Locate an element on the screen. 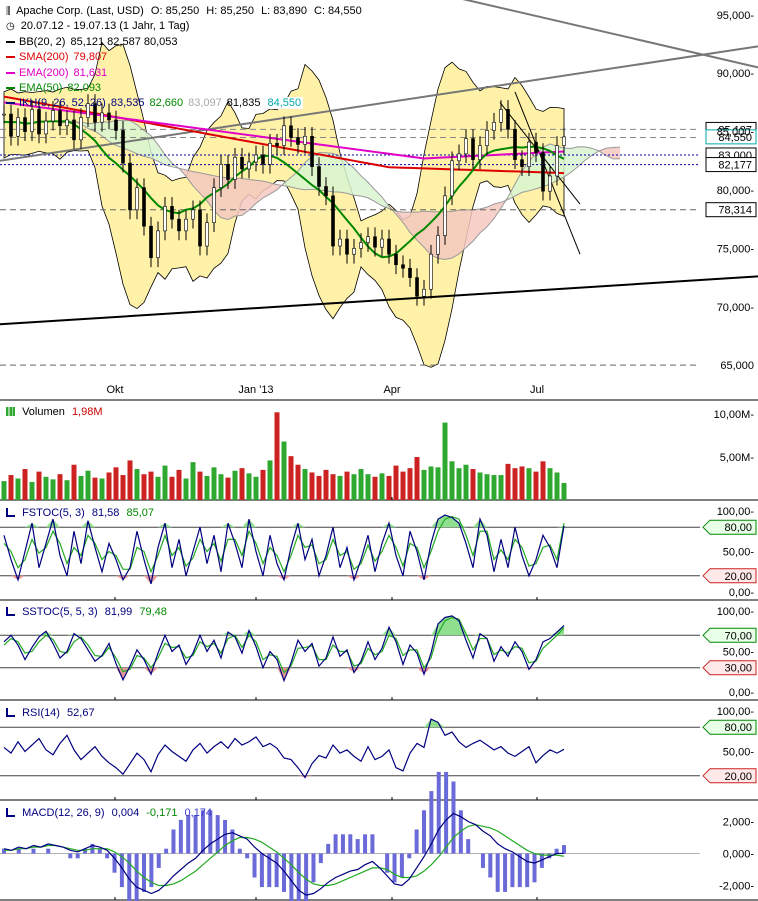  y-tick-label: 100,00- is located at coordinates (736, 712).